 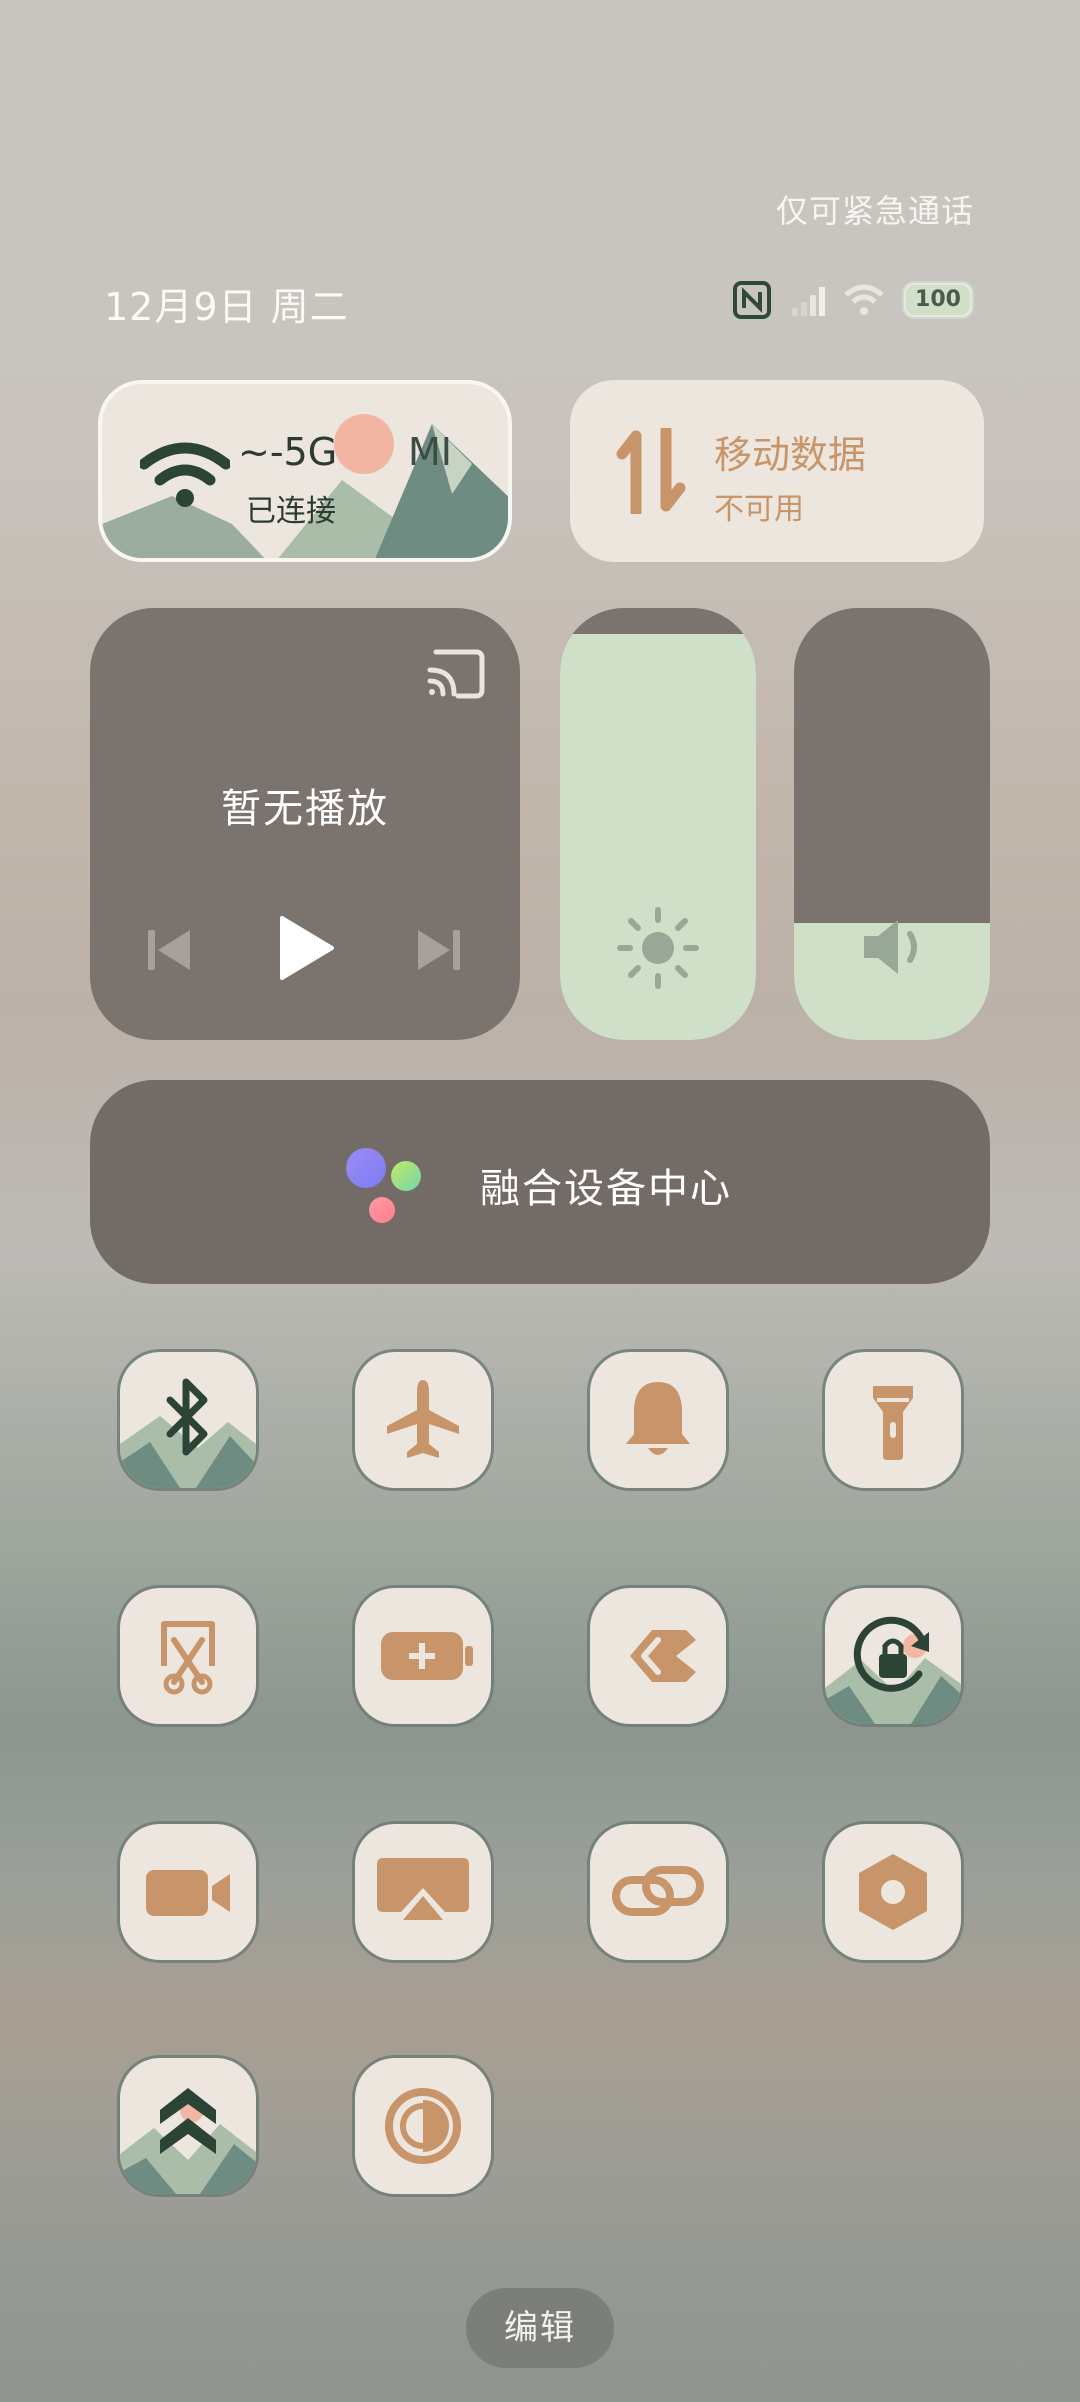 I want to click on contrast-icon, so click(x=423, y=2126).